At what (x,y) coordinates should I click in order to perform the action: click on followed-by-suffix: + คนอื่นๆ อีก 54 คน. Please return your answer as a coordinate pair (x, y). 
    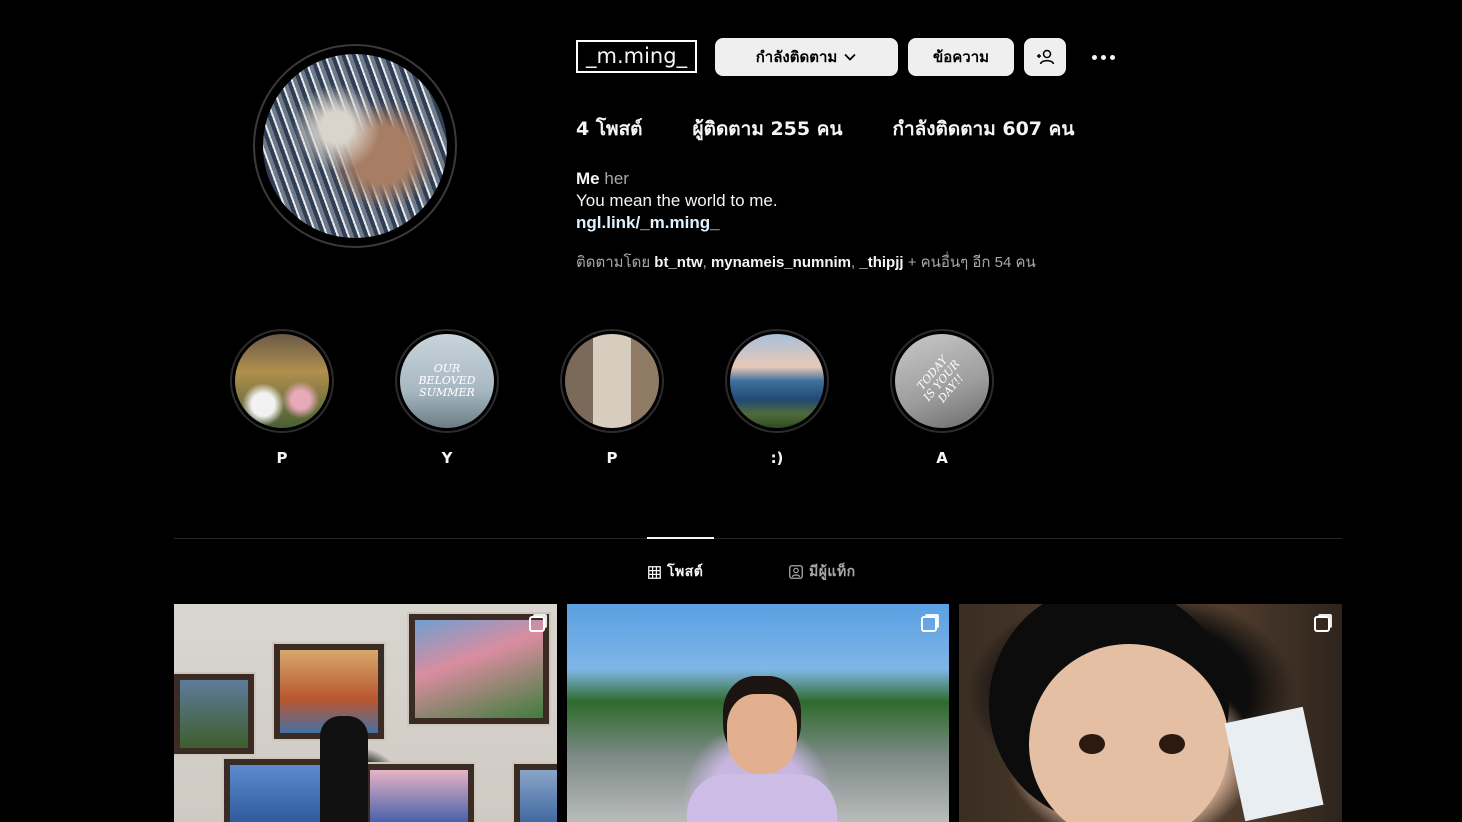
    Looking at the image, I should click on (971, 262).